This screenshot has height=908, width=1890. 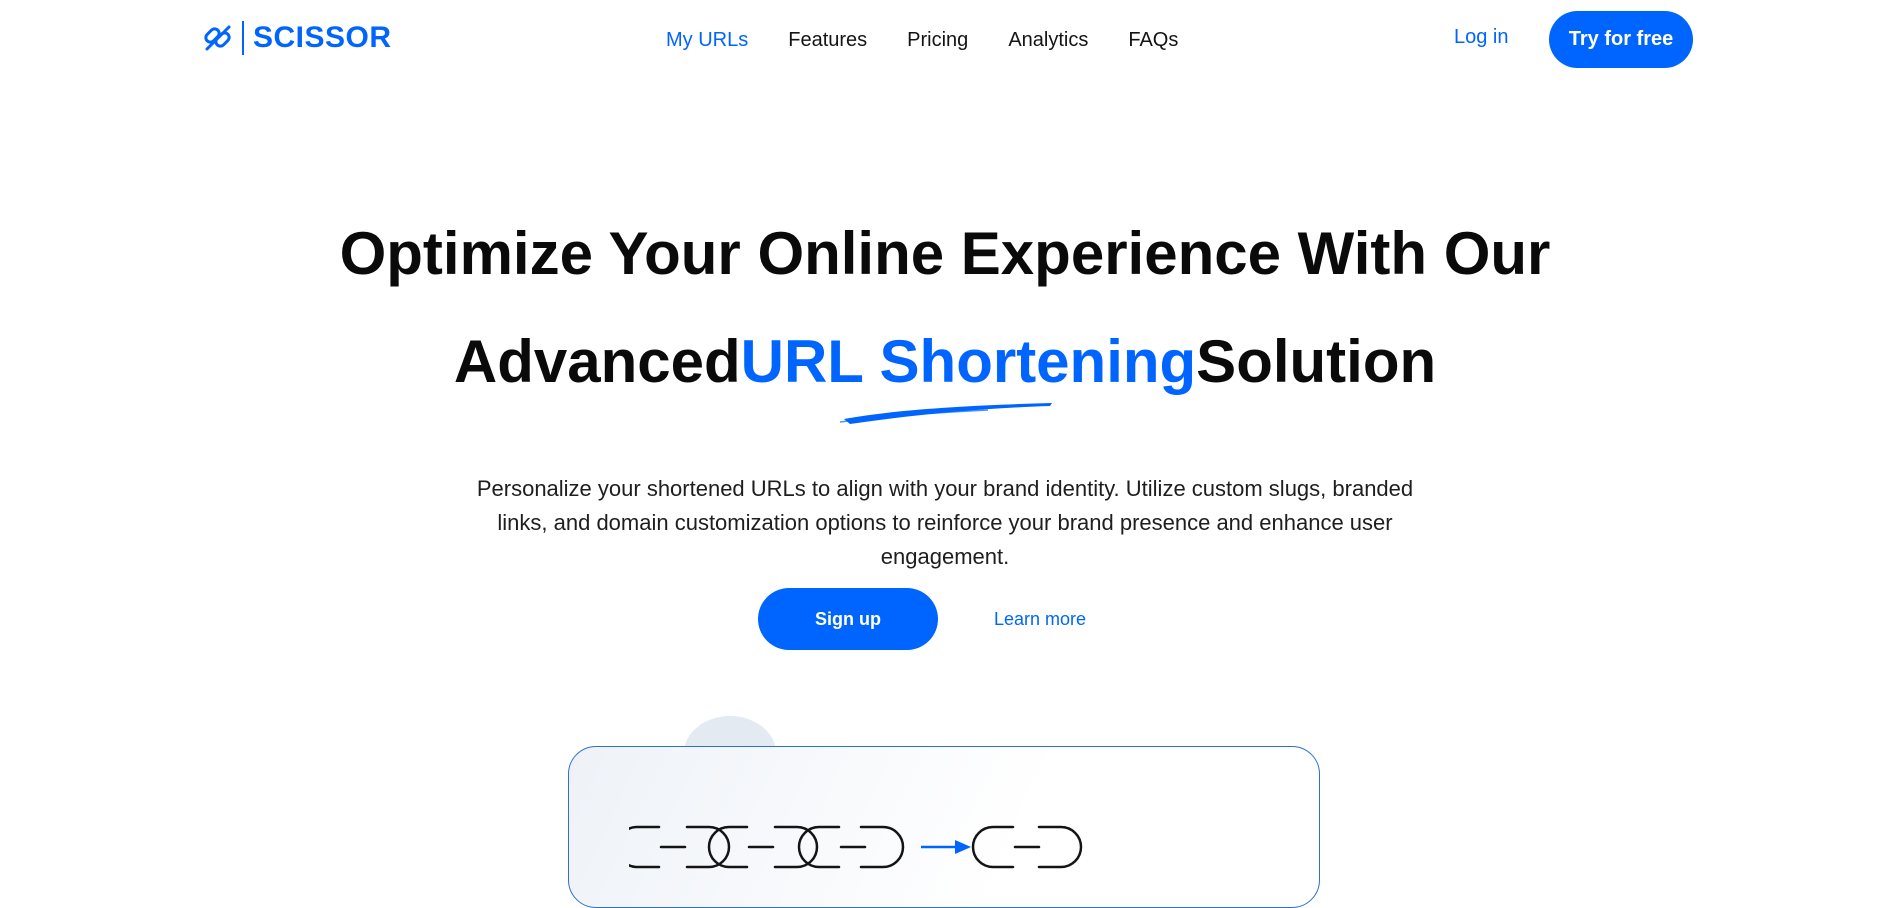 What do you see at coordinates (1621, 39) in the screenshot?
I see `try-for-free-button: Try for free` at bounding box center [1621, 39].